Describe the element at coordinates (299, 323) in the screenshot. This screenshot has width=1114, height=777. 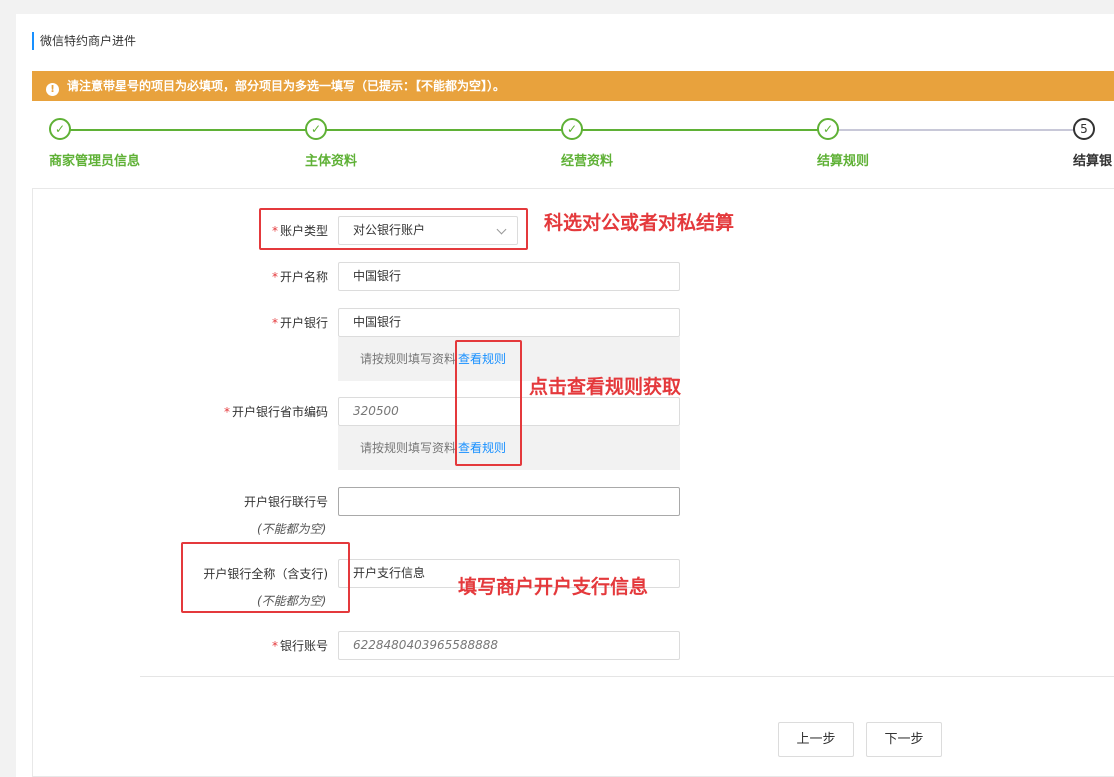
I see `bank-label: * 开户银行` at that location.